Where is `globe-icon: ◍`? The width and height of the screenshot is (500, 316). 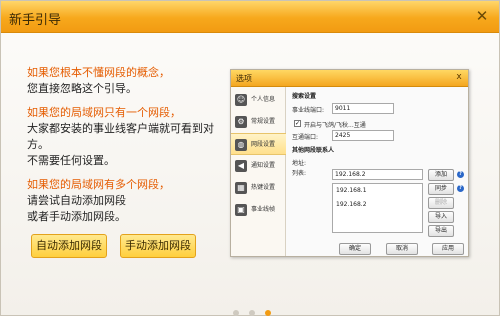
globe-icon: ◍ is located at coordinates (241, 145).